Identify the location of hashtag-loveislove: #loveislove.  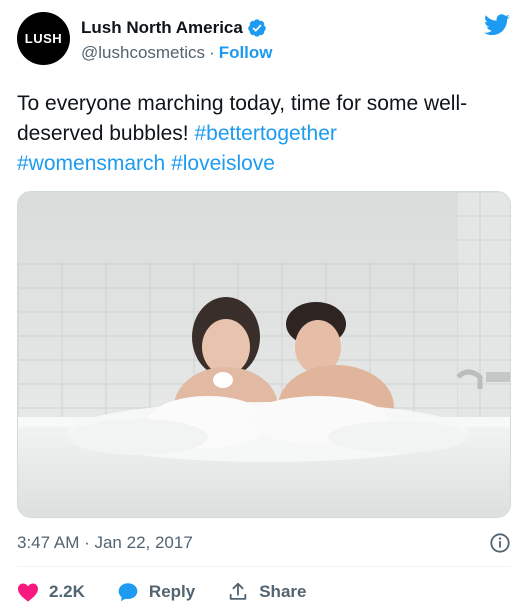
(223, 163).